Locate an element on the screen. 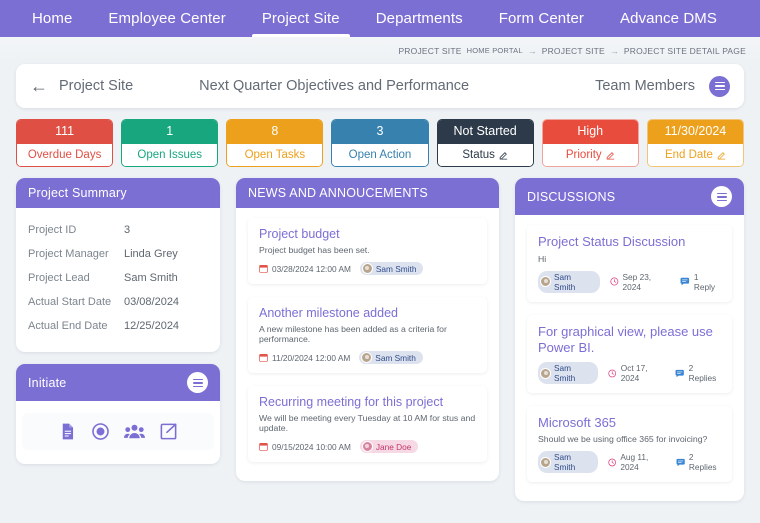 The height and width of the screenshot is (523, 760). kpi-label: Priority is located at coordinates (583, 154).